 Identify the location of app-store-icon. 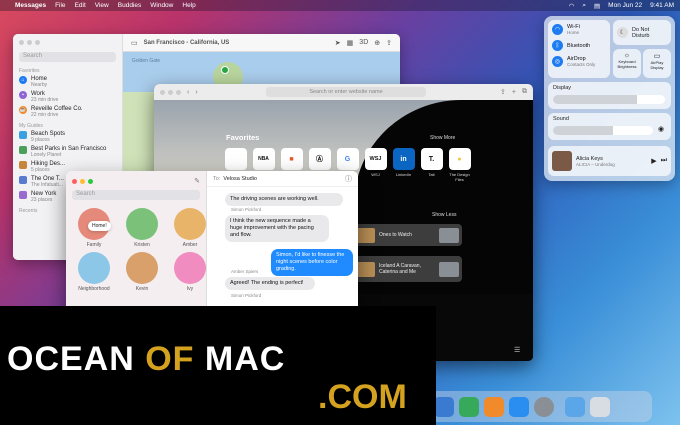
(519, 406).